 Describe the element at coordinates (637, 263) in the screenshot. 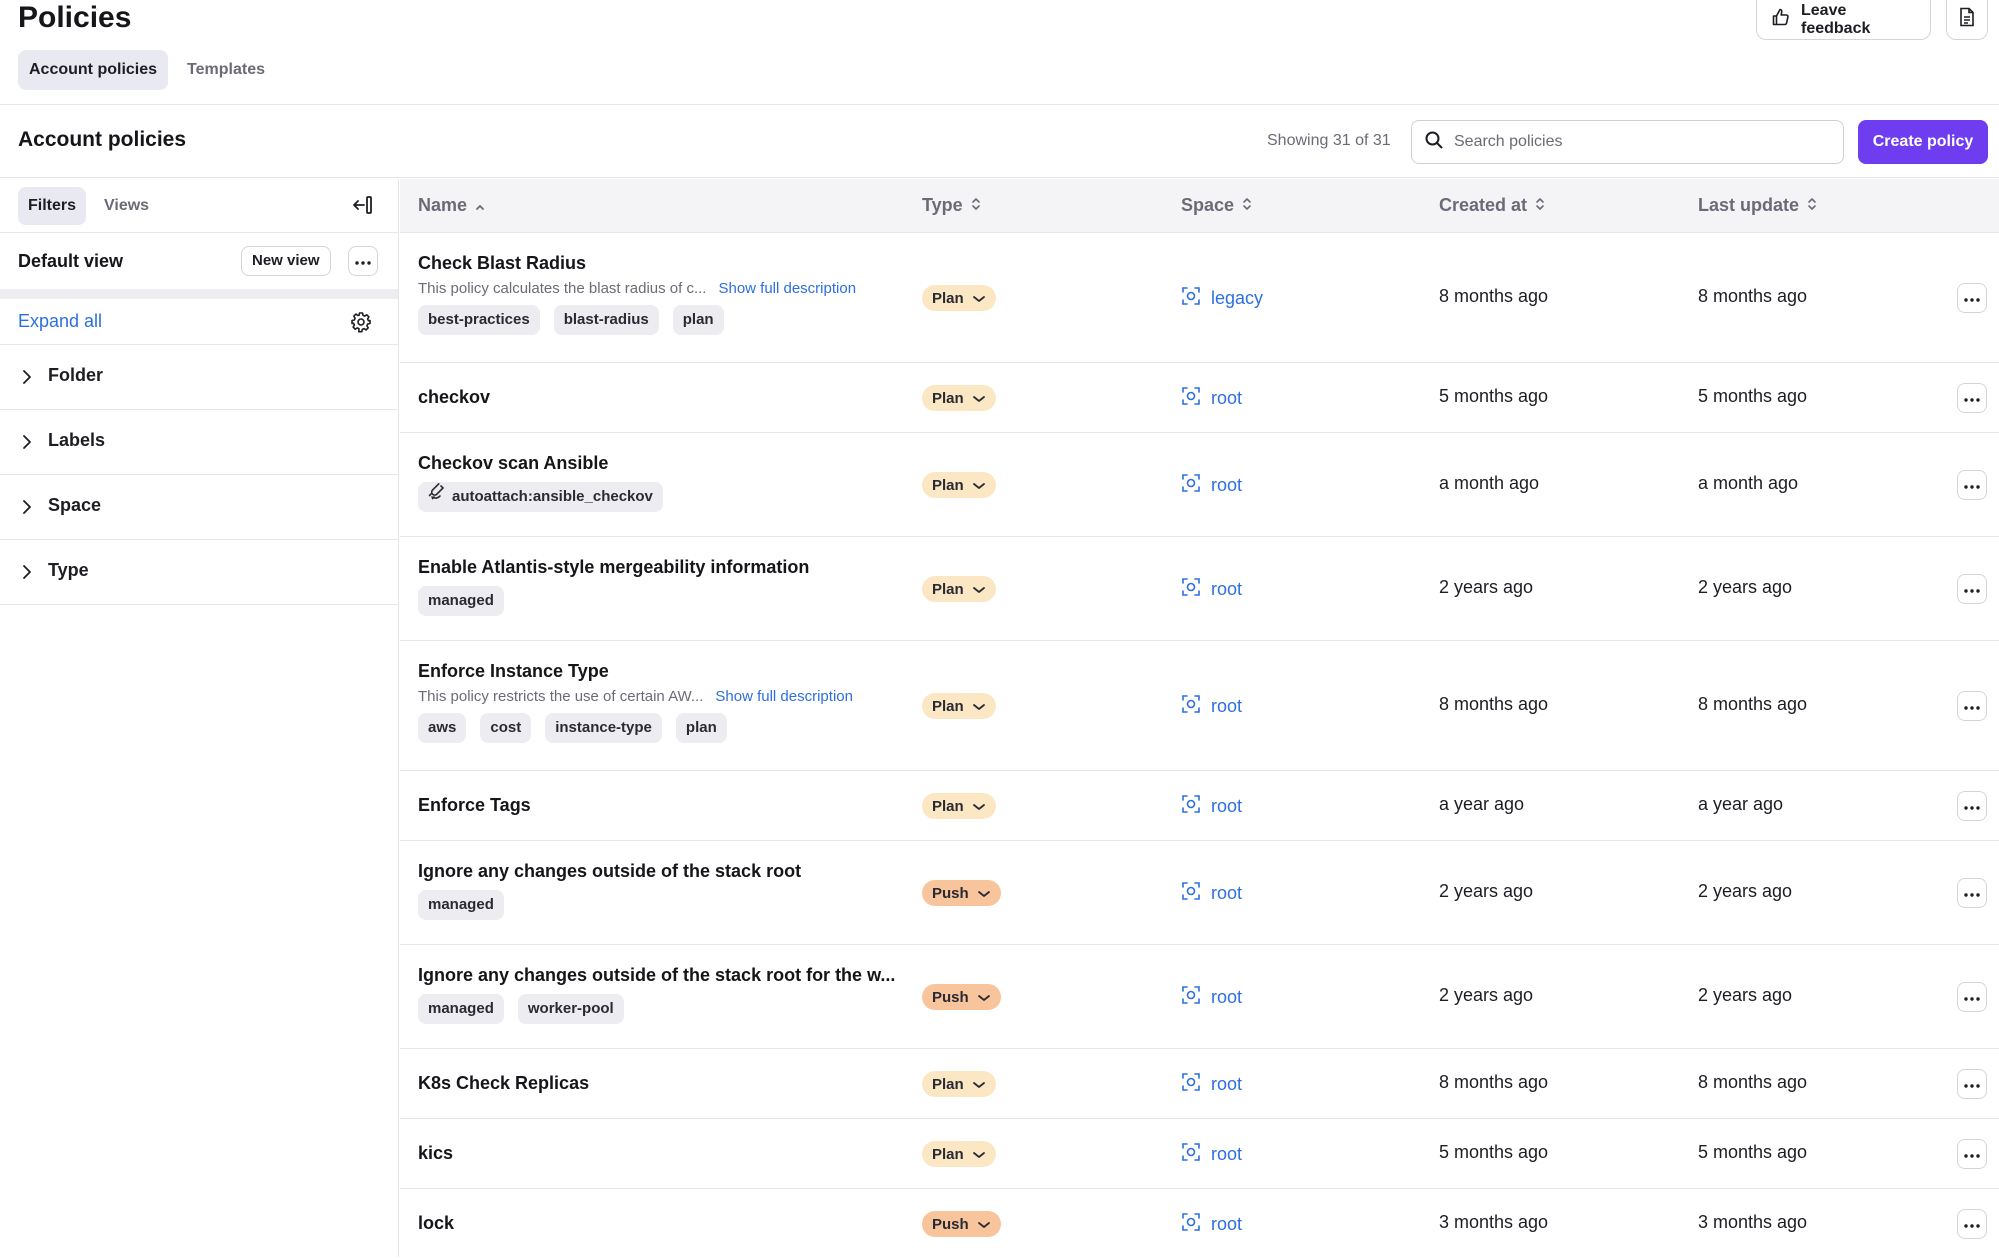

I see `policy-name: Check Blast Radius` at that location.